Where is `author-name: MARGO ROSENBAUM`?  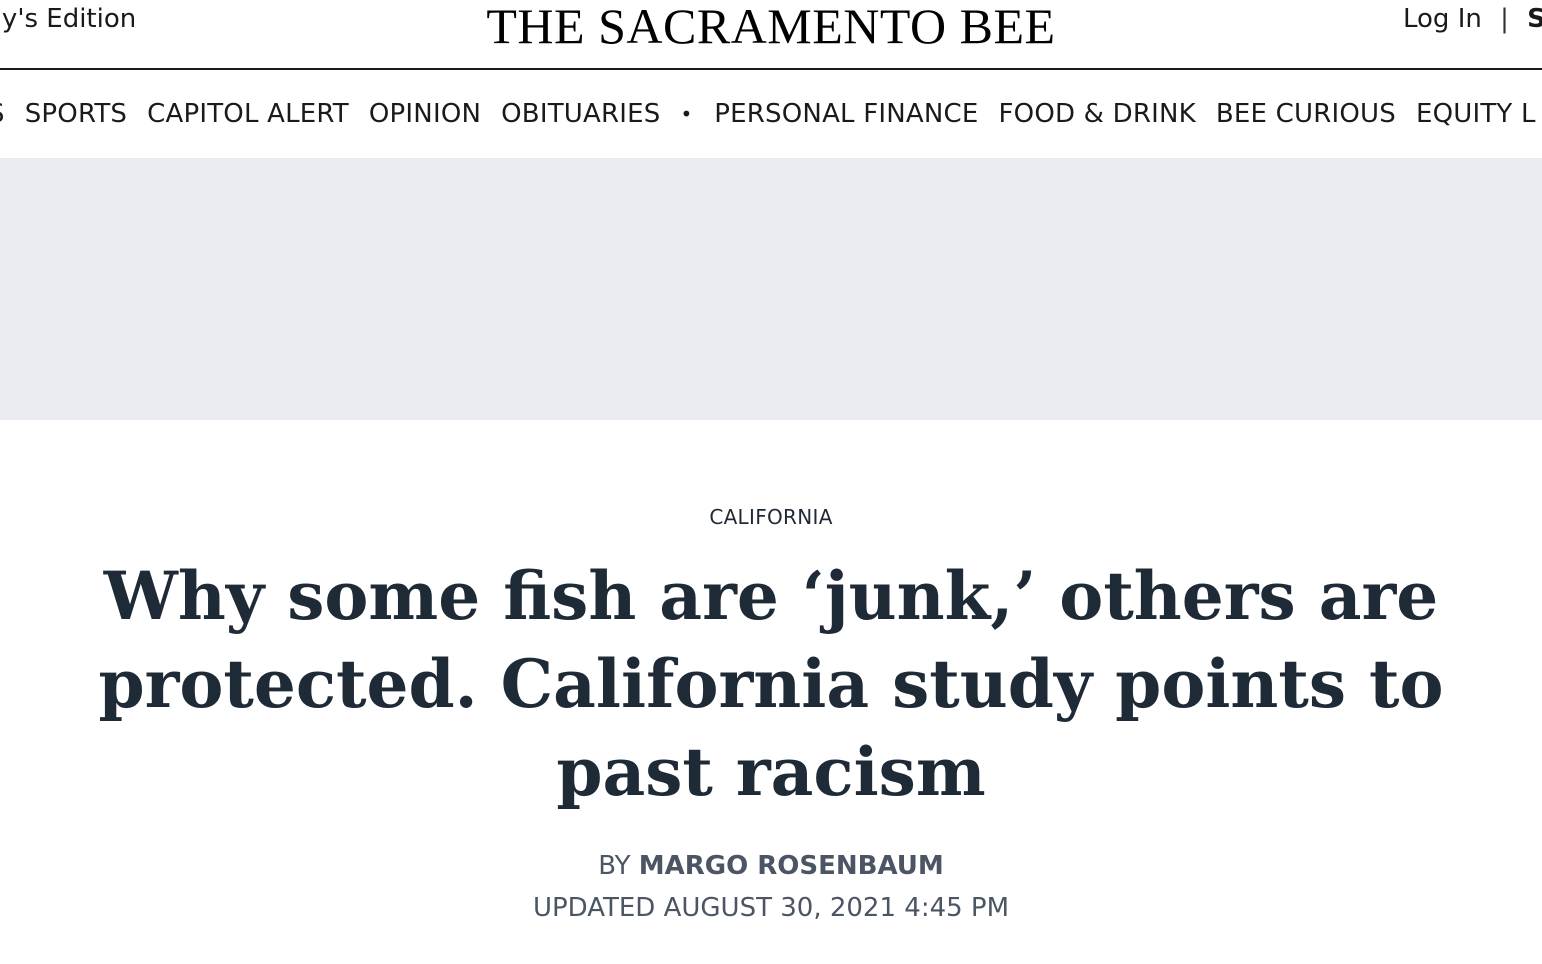 author-name: MARGO ROSENBAUM is located at coordinates (791, 866).